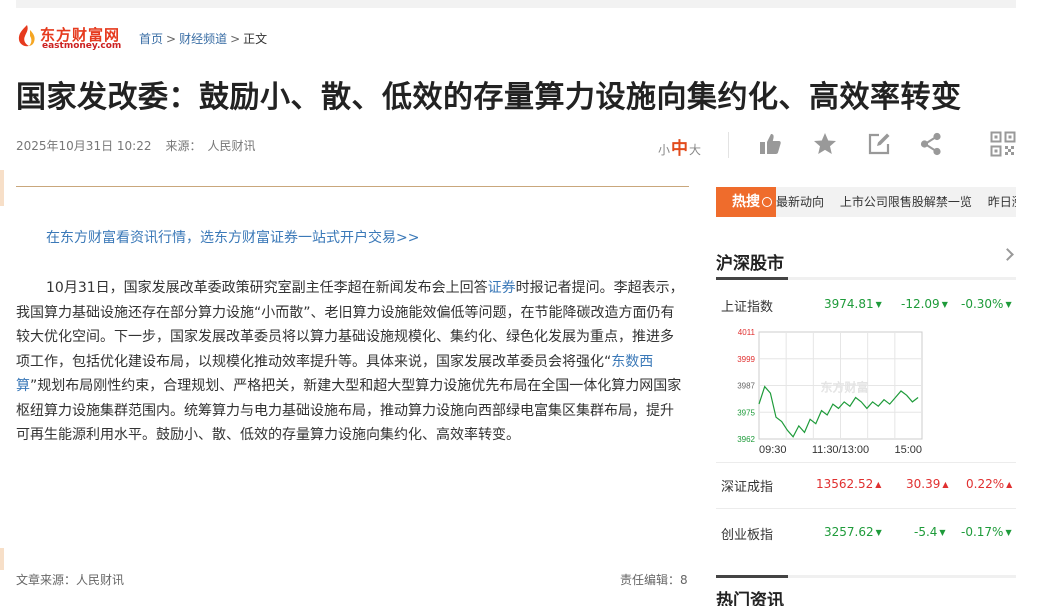 Image resolution: width=1055 pixels, height=606 pixels. I want to click on index-name: 上证指数, so click(747, 305).